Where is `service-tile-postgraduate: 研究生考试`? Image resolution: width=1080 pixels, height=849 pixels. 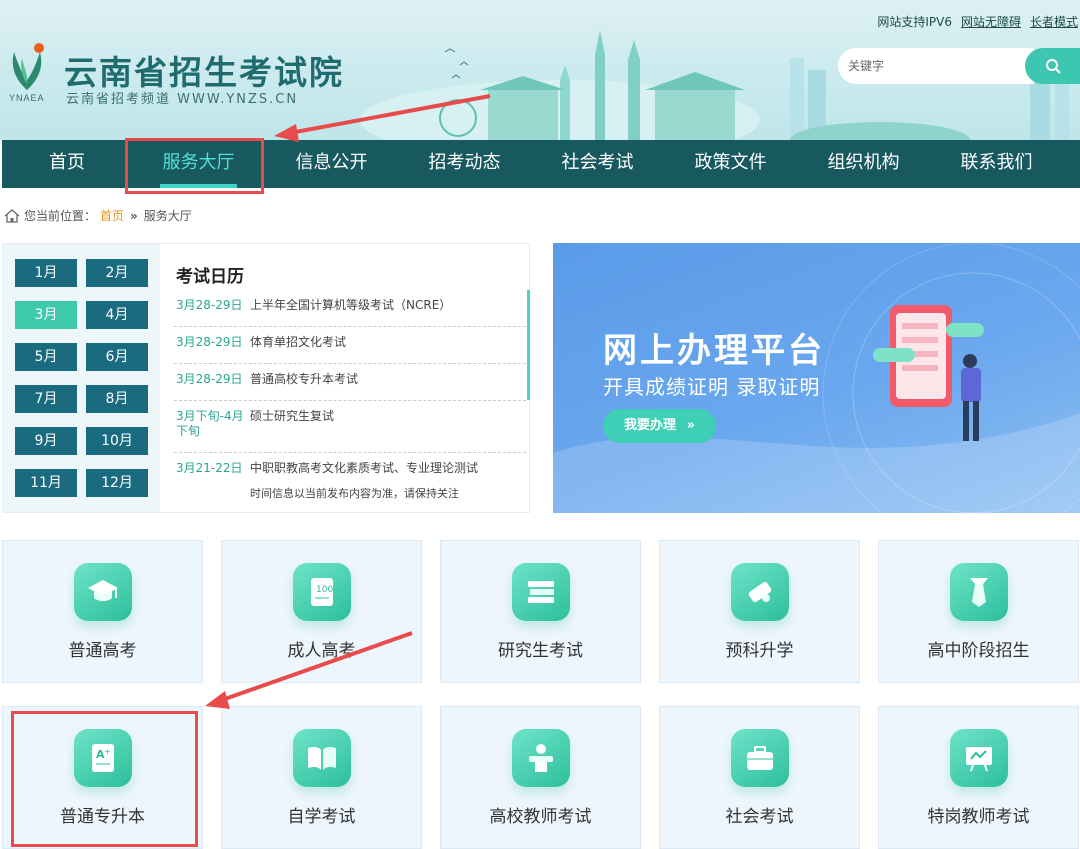 service-tile-postgraduate: 研究生考试 is located at coordinates (540, 611).